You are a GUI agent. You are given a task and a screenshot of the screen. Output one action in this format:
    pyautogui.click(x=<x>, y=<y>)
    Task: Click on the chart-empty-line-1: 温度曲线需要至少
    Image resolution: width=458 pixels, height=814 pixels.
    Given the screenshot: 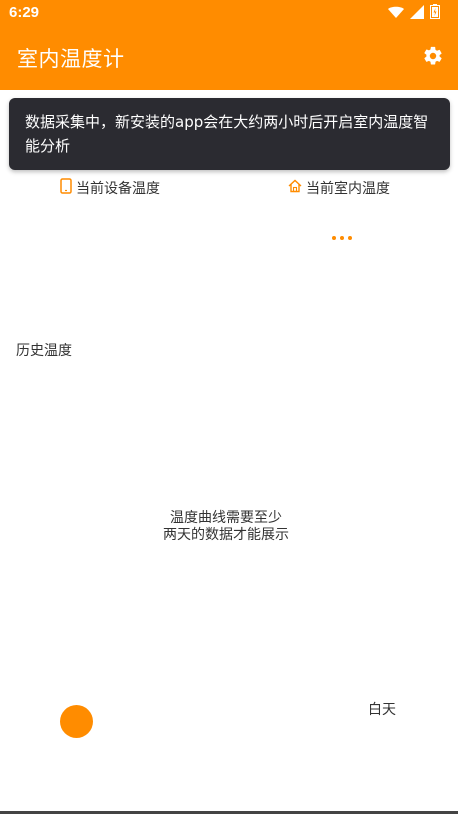 What is the action you would take?
    pyautogui.click(x=226, y=518)
    